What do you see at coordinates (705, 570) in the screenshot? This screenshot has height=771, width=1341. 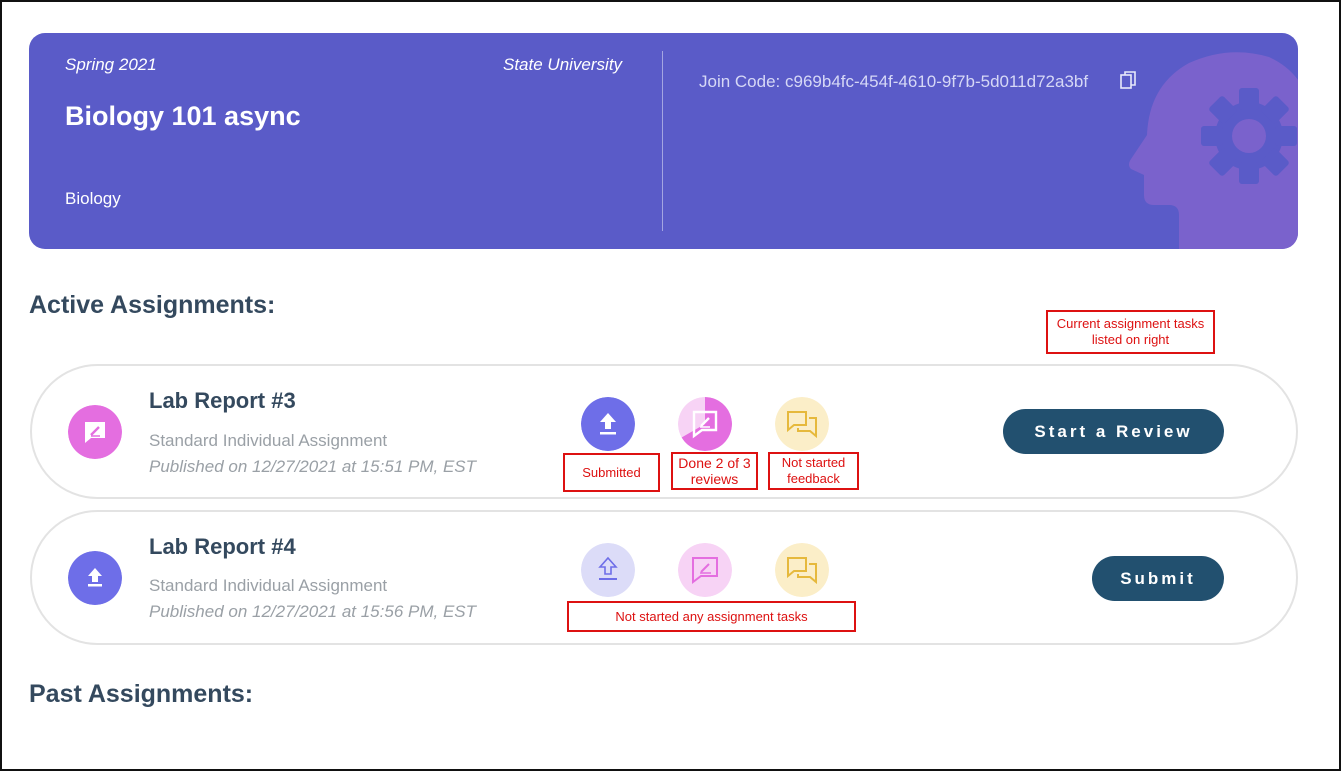 I see `review-icon` at bounding box center [705, 570].